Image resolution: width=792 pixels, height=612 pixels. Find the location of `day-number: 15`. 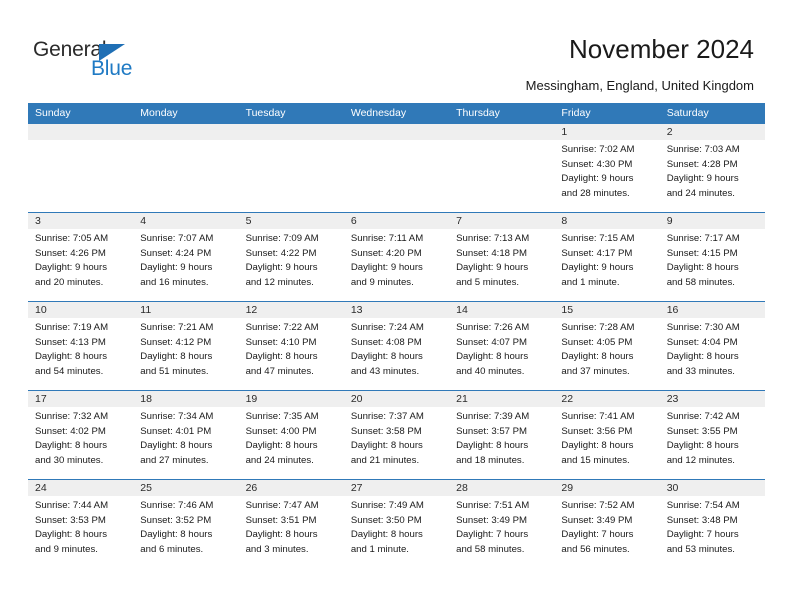

day-number: 15 is located at coordinates (607, 310).